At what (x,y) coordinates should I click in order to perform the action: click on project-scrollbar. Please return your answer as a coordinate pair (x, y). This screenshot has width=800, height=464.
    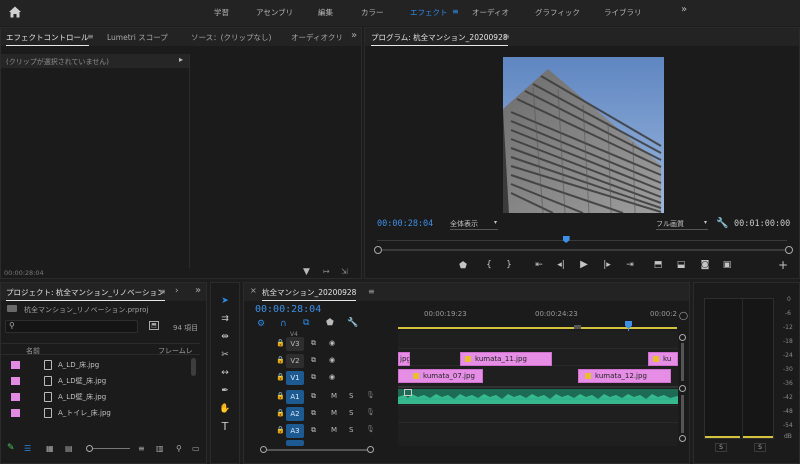
    Looking at the image, I should click on (193, 367).